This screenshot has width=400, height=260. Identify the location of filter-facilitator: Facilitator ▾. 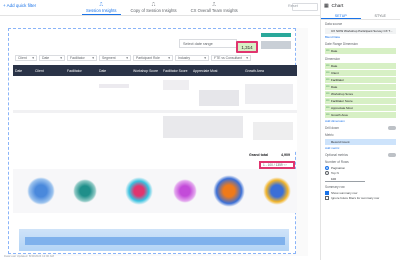
(82, 58).